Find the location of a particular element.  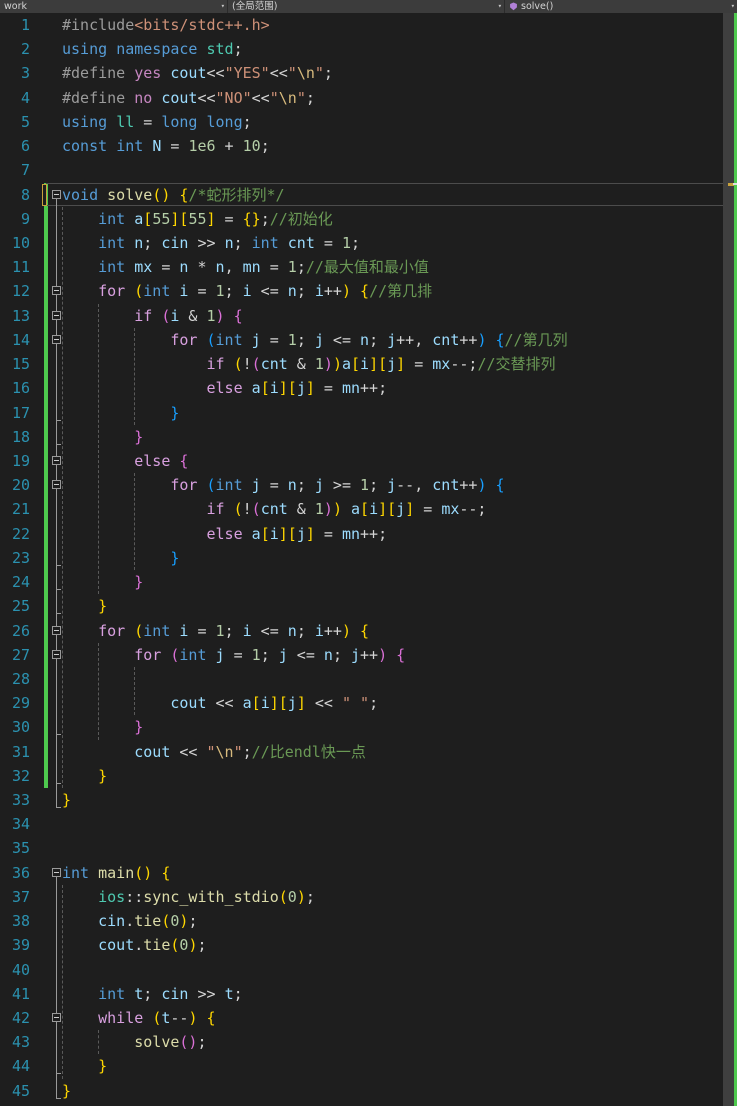

code-line: 45} is located at coordinates (368, 1091).